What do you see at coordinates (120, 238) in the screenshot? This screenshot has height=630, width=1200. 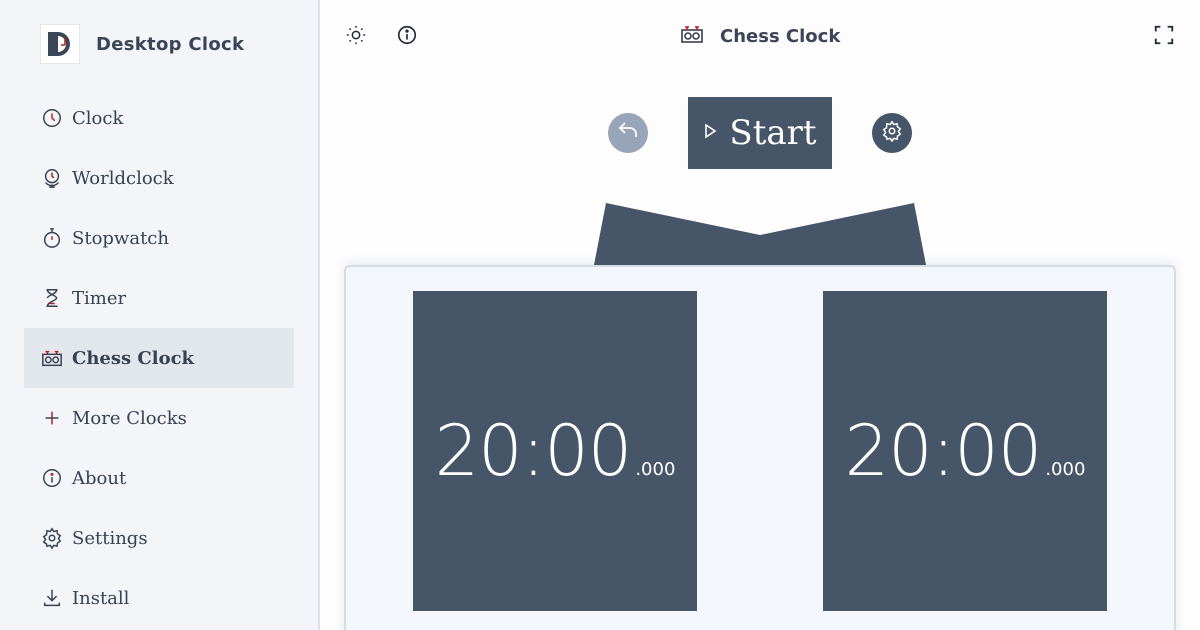 I see `sidebar-item-label: Stopwatch` at bounding box center [120, 238].